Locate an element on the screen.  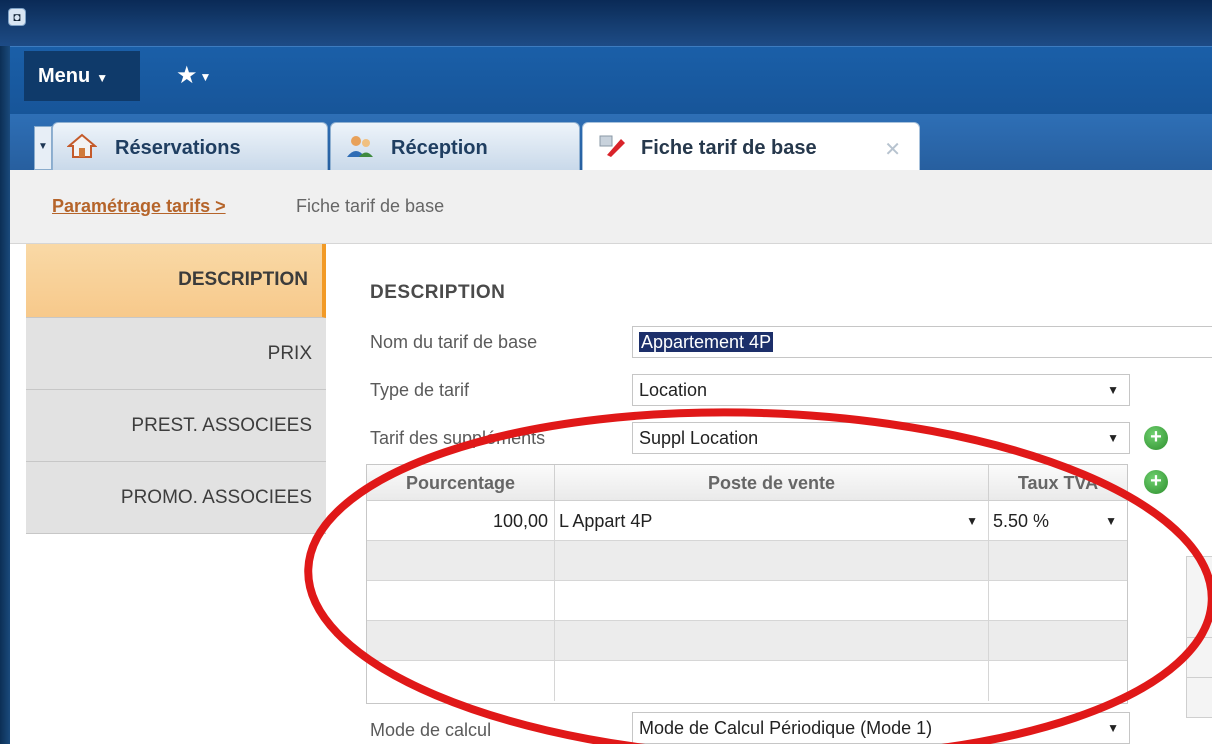
column-header-pourcentage: Pourcentage is located at coordinates (461, 483).